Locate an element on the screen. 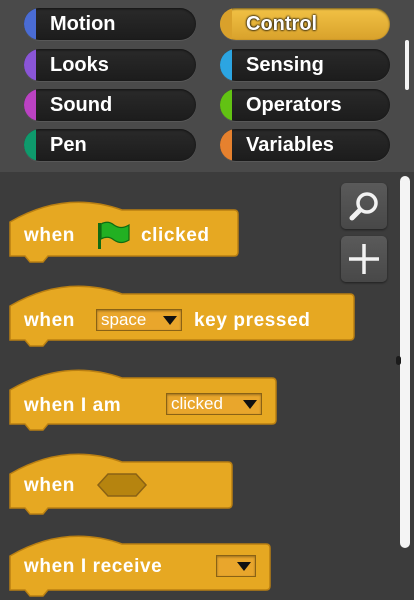  category-variables-button: Variables is located at coordinates (305, 145).